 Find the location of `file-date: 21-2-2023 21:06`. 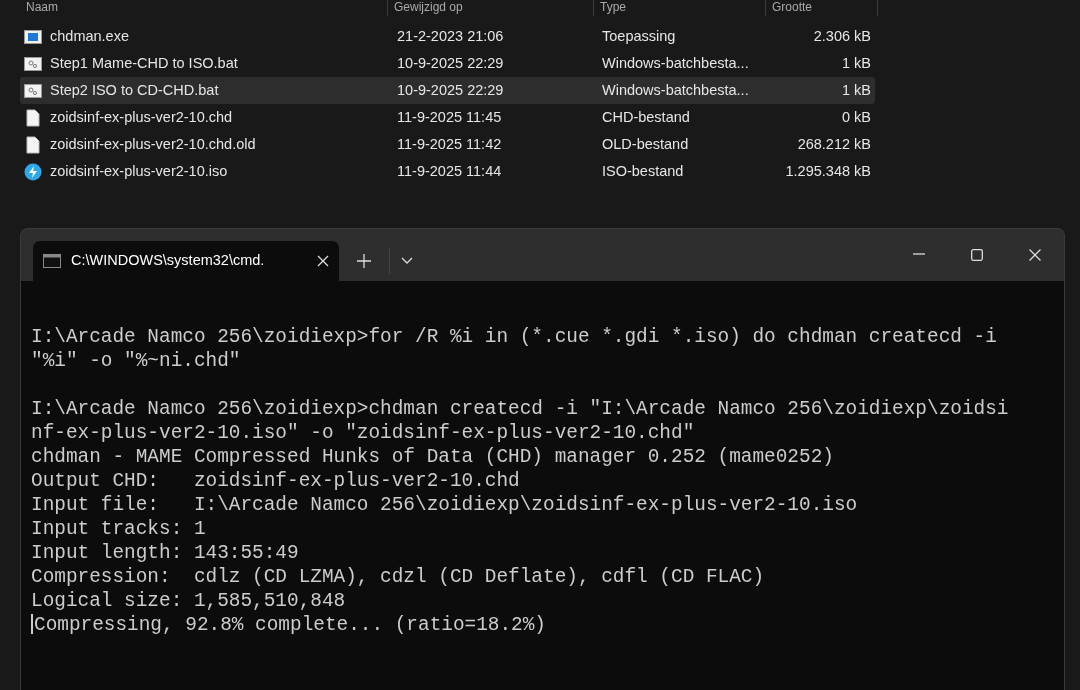

file-date: 21-2-2023 21:06 is located at coordinates (450, 36).